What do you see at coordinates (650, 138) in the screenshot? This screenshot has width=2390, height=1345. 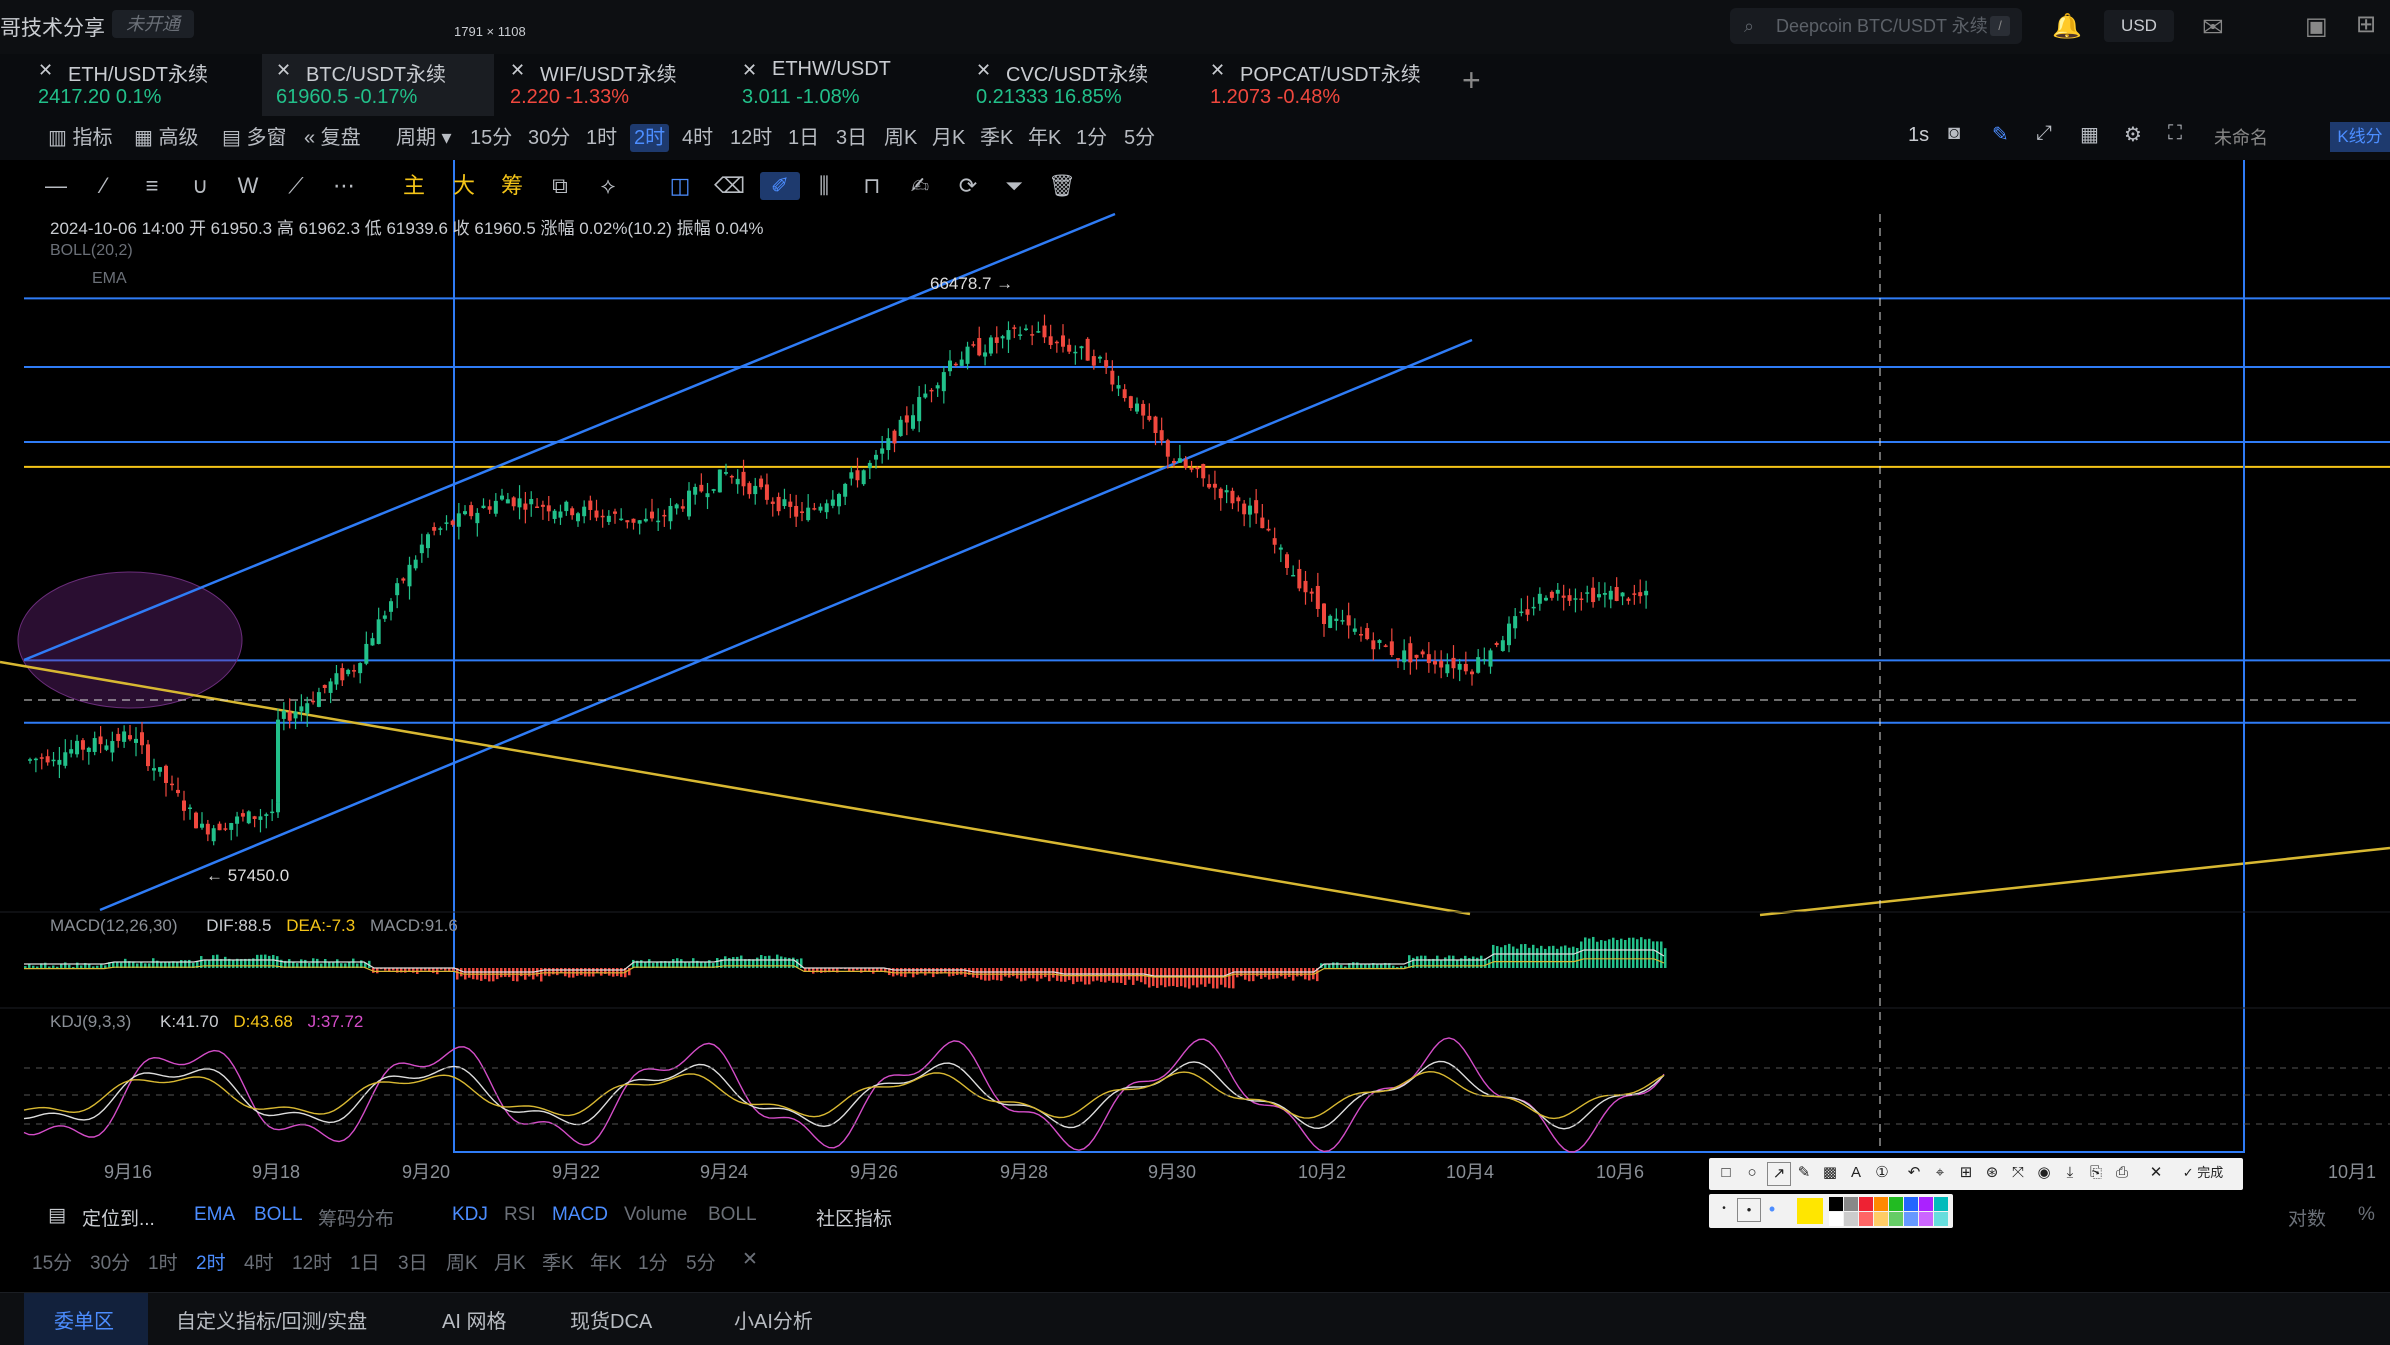 I see `period-3: 2时` at bounding box center [650, 138].